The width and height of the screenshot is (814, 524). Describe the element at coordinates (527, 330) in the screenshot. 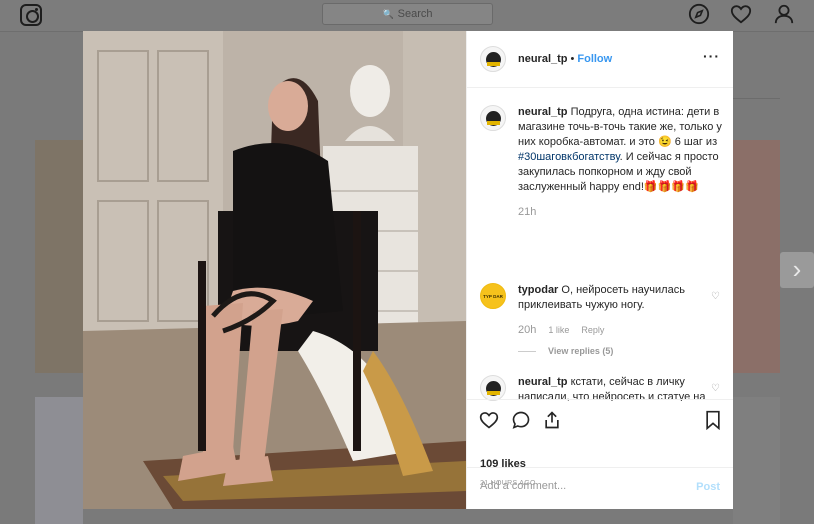

I see `comment-time: 20h` at that location.